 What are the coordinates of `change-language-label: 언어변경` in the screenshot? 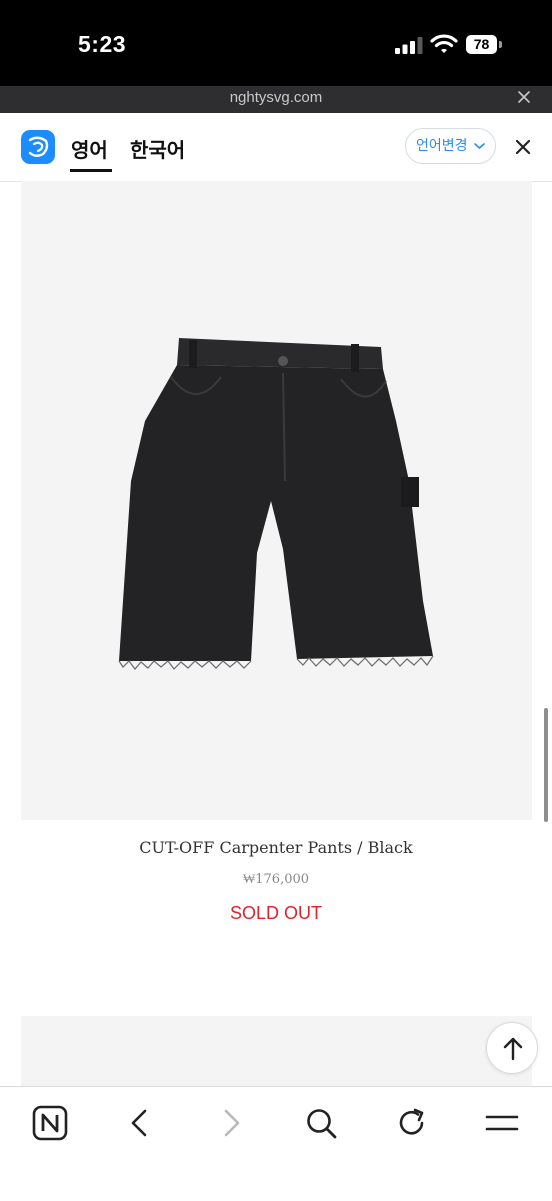 It's located at (442, 146).